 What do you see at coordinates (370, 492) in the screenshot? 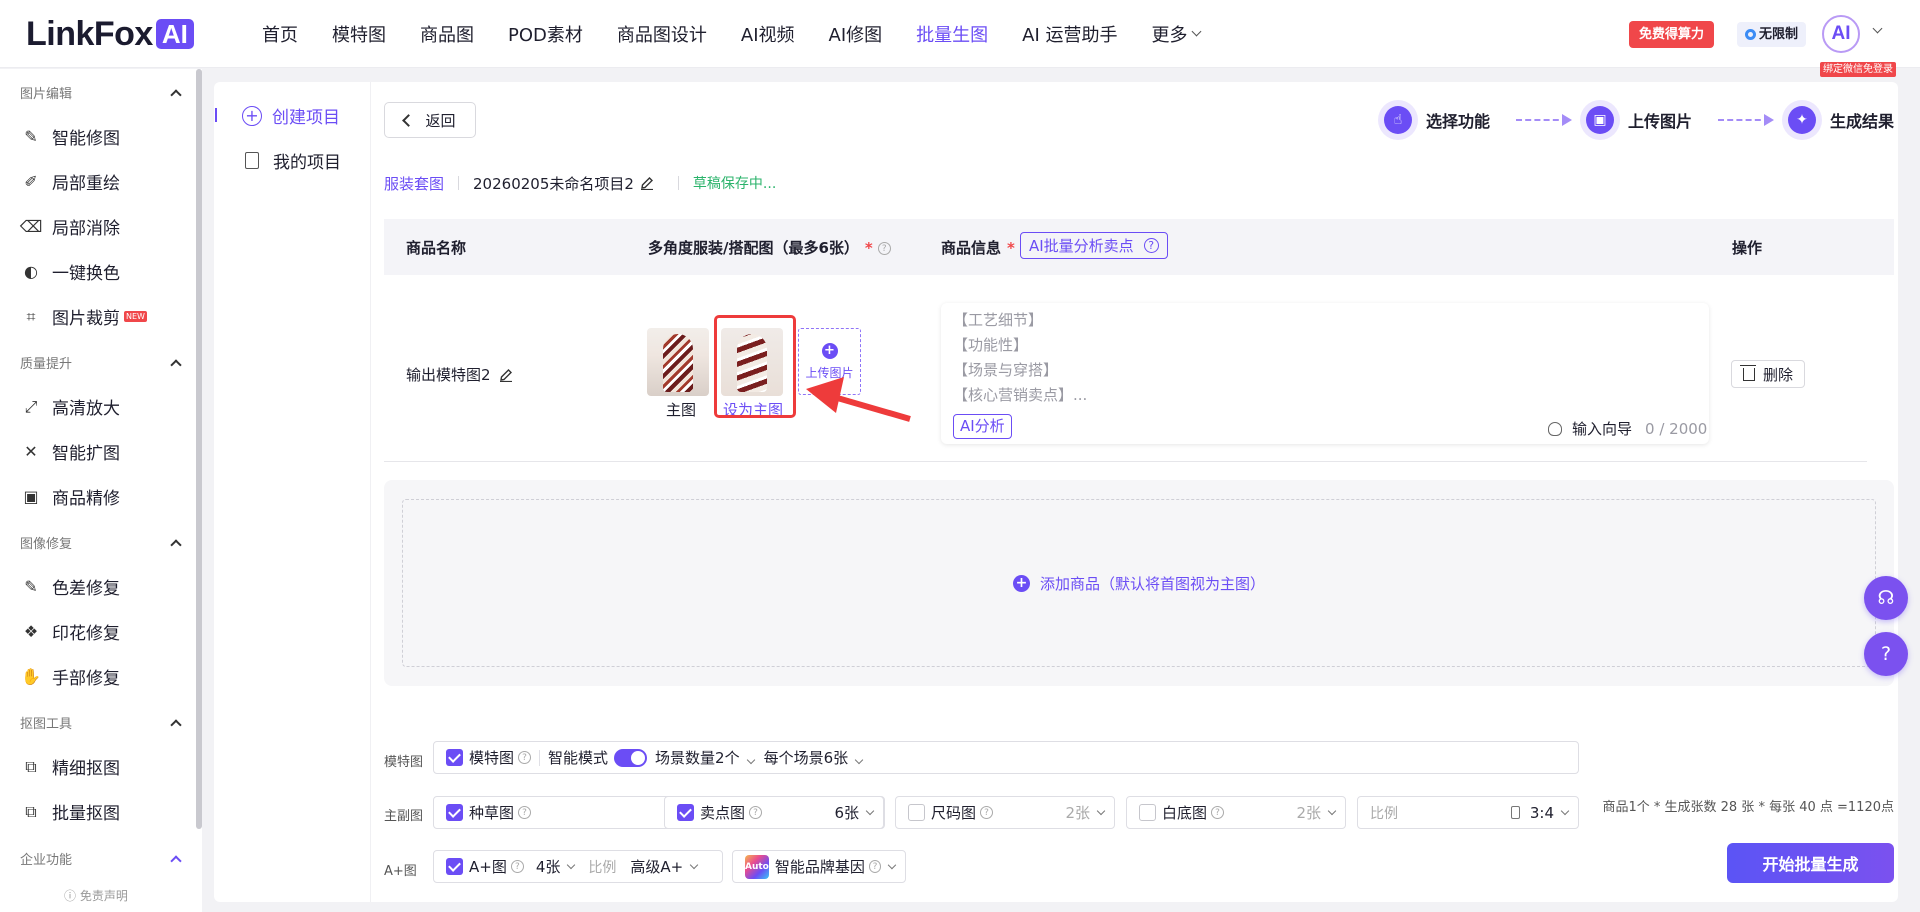
I see `subnav-divider` at bounding box center [370, 492].